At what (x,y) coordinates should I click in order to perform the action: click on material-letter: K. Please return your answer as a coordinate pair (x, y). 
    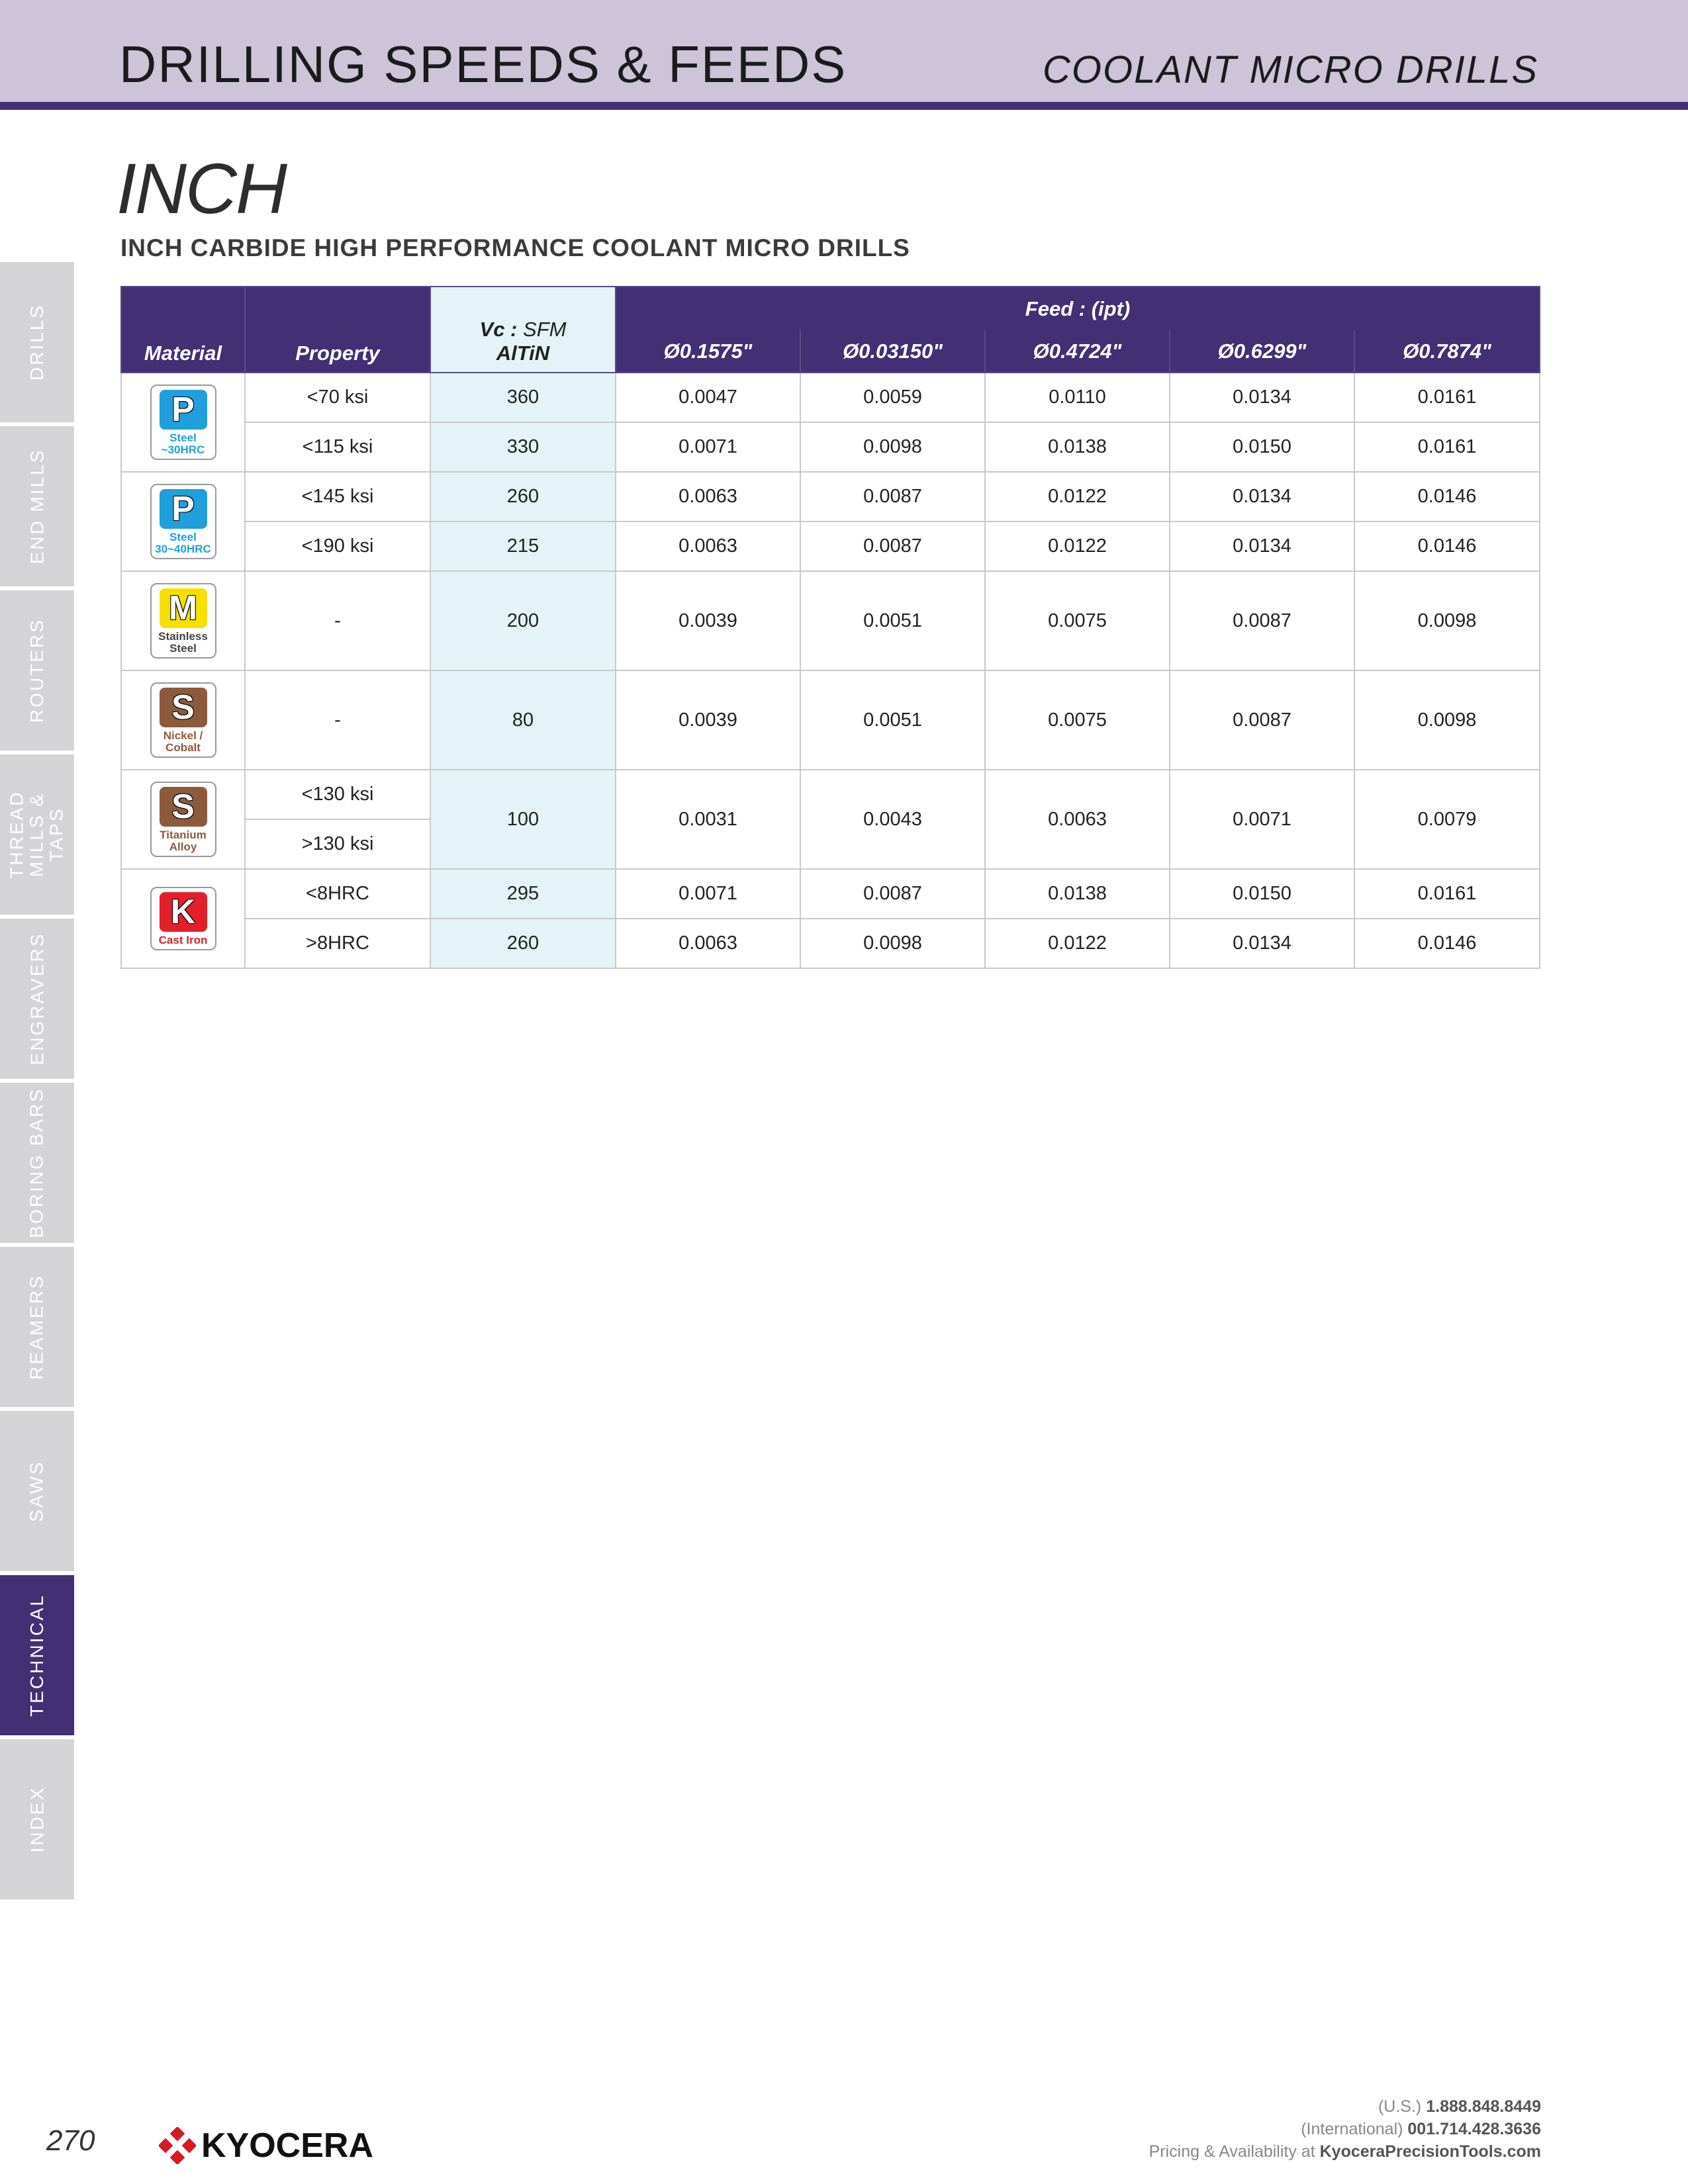
    Looking at the image, I should click on (183, 912).